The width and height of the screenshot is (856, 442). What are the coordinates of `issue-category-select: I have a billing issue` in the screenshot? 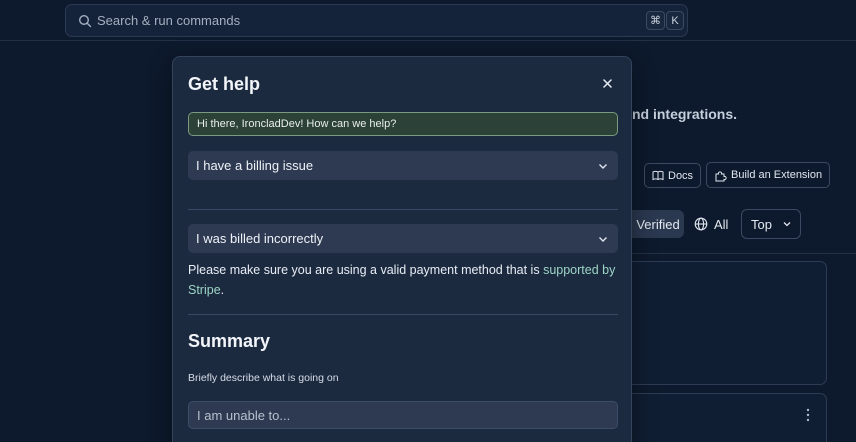 It's located at (403, 165).